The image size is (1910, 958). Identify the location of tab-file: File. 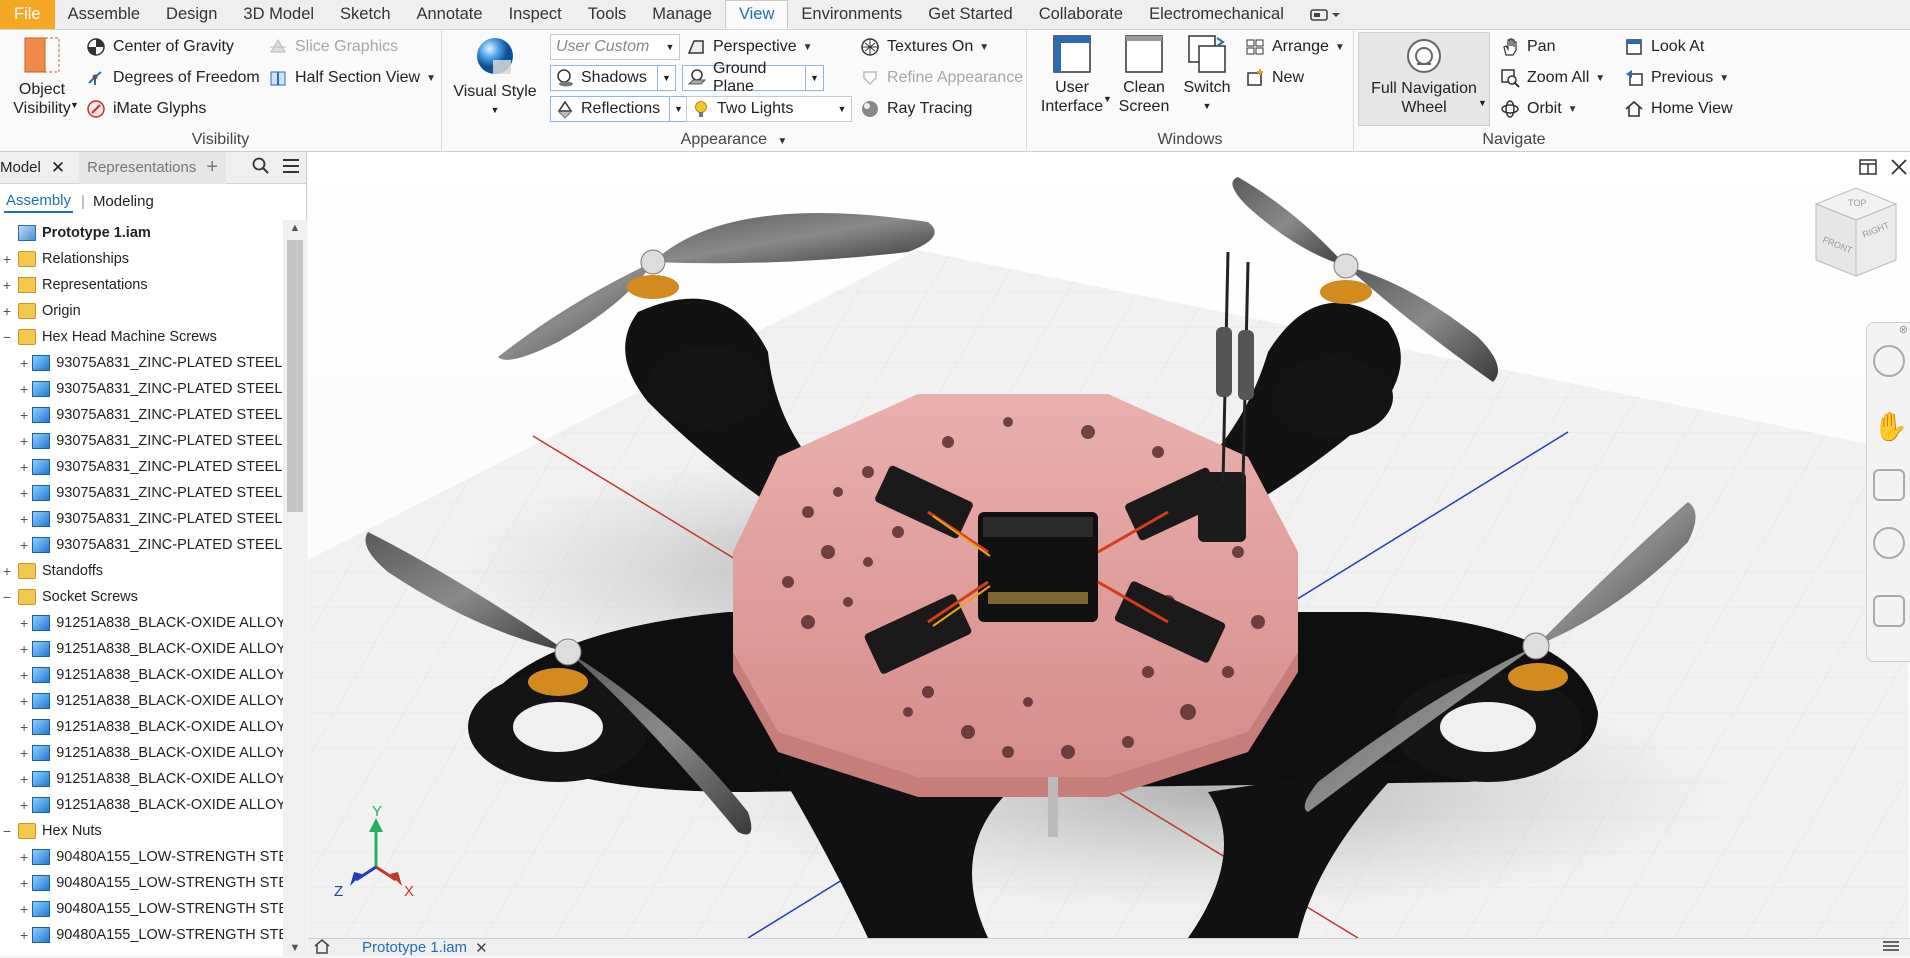
(27, 14).